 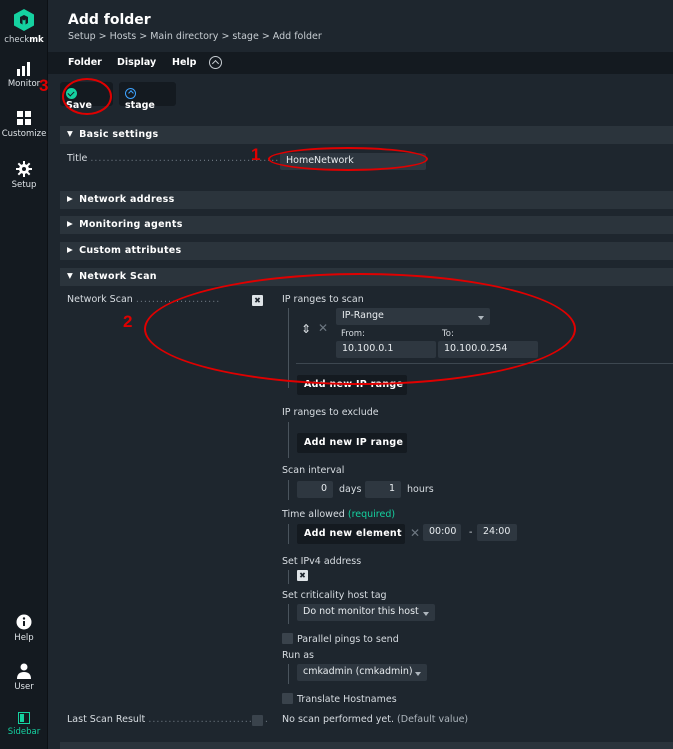 What do you see at coordinates (24, 671) in the screenshot?
I see `user-icon` at bounding box center [24, 671].